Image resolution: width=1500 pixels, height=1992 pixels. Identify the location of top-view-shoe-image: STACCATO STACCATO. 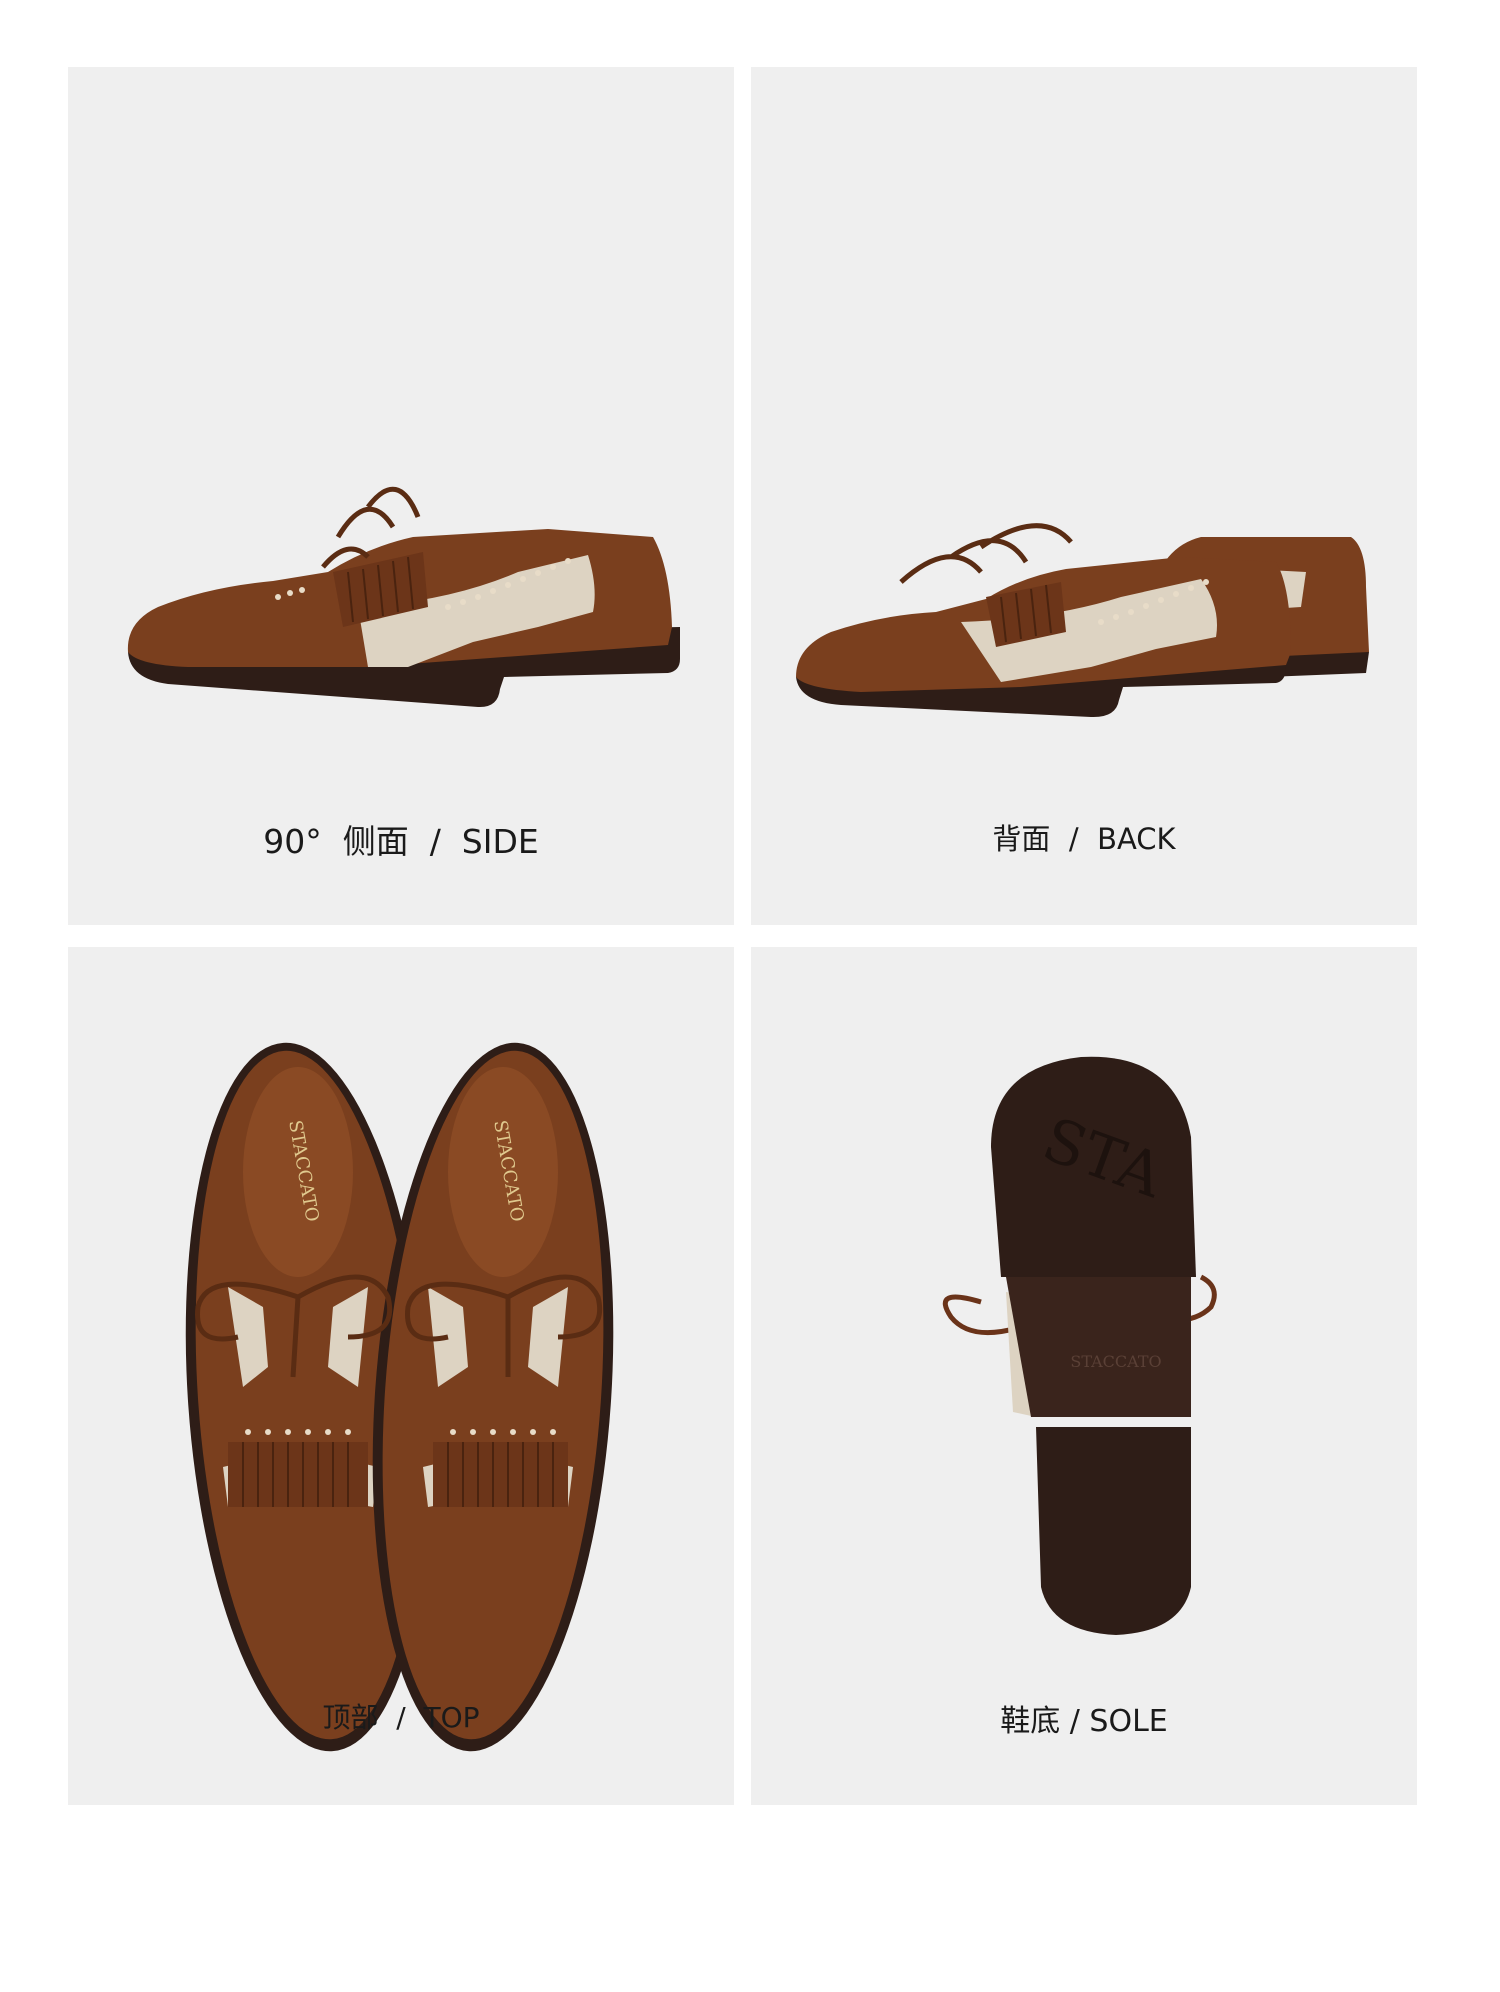
(399, 1397).